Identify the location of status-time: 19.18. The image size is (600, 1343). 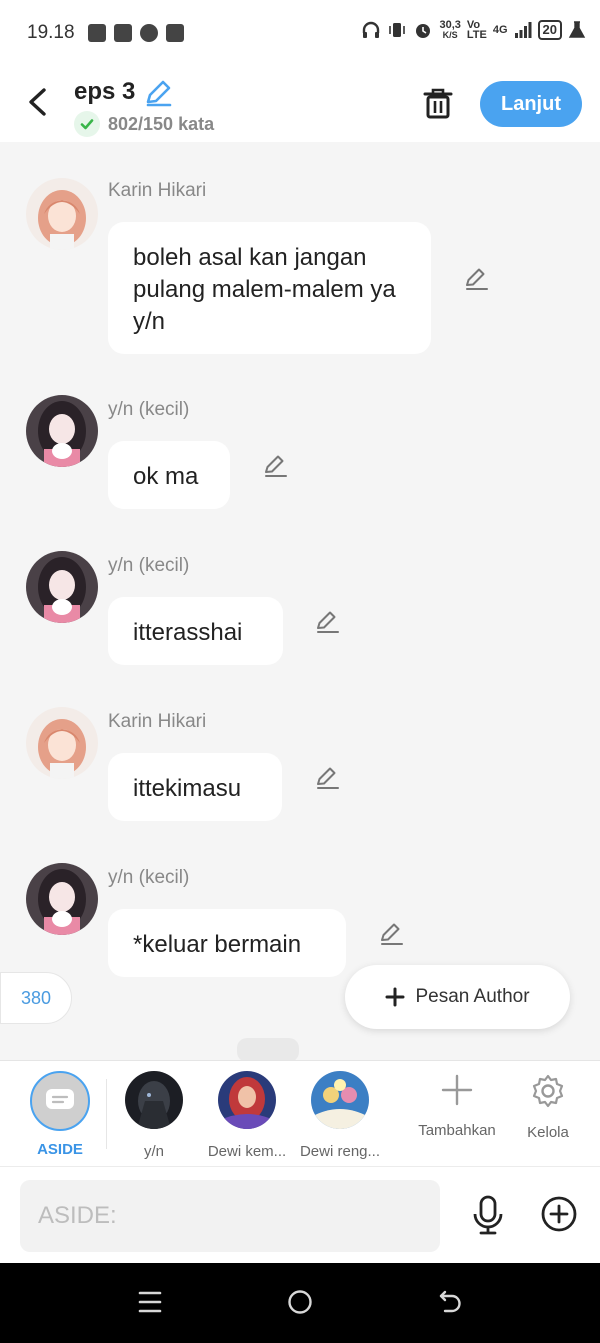
(51, 32).